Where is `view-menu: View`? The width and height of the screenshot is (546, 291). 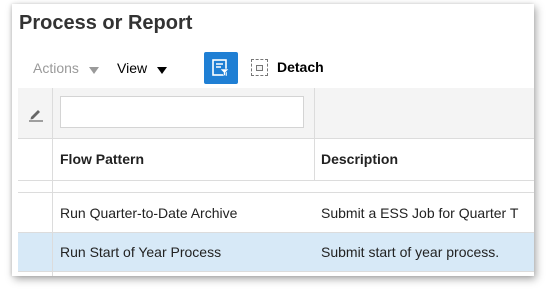
view-menu: View is located at coordinates (142, 68).